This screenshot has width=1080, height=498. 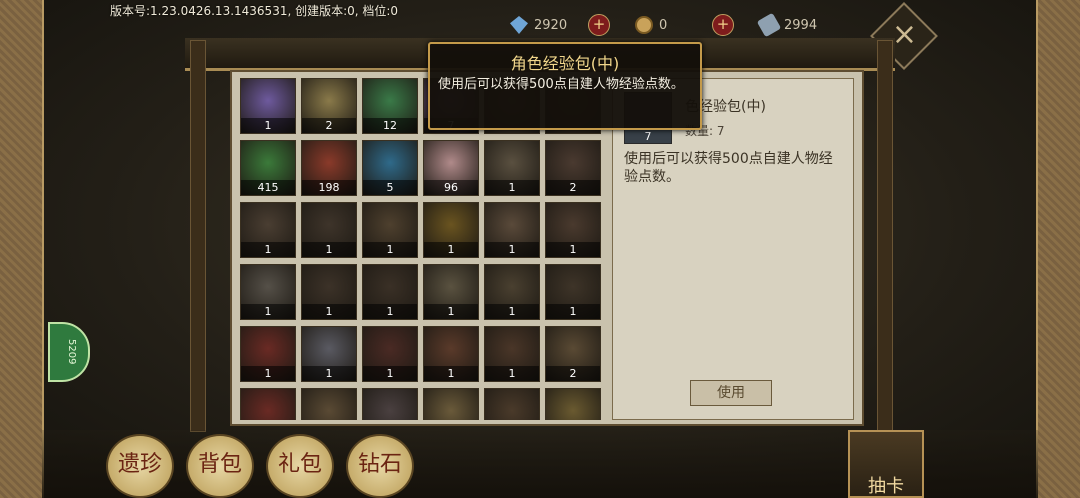 I want to click on item-count: 415, so click(x=268, y=187).